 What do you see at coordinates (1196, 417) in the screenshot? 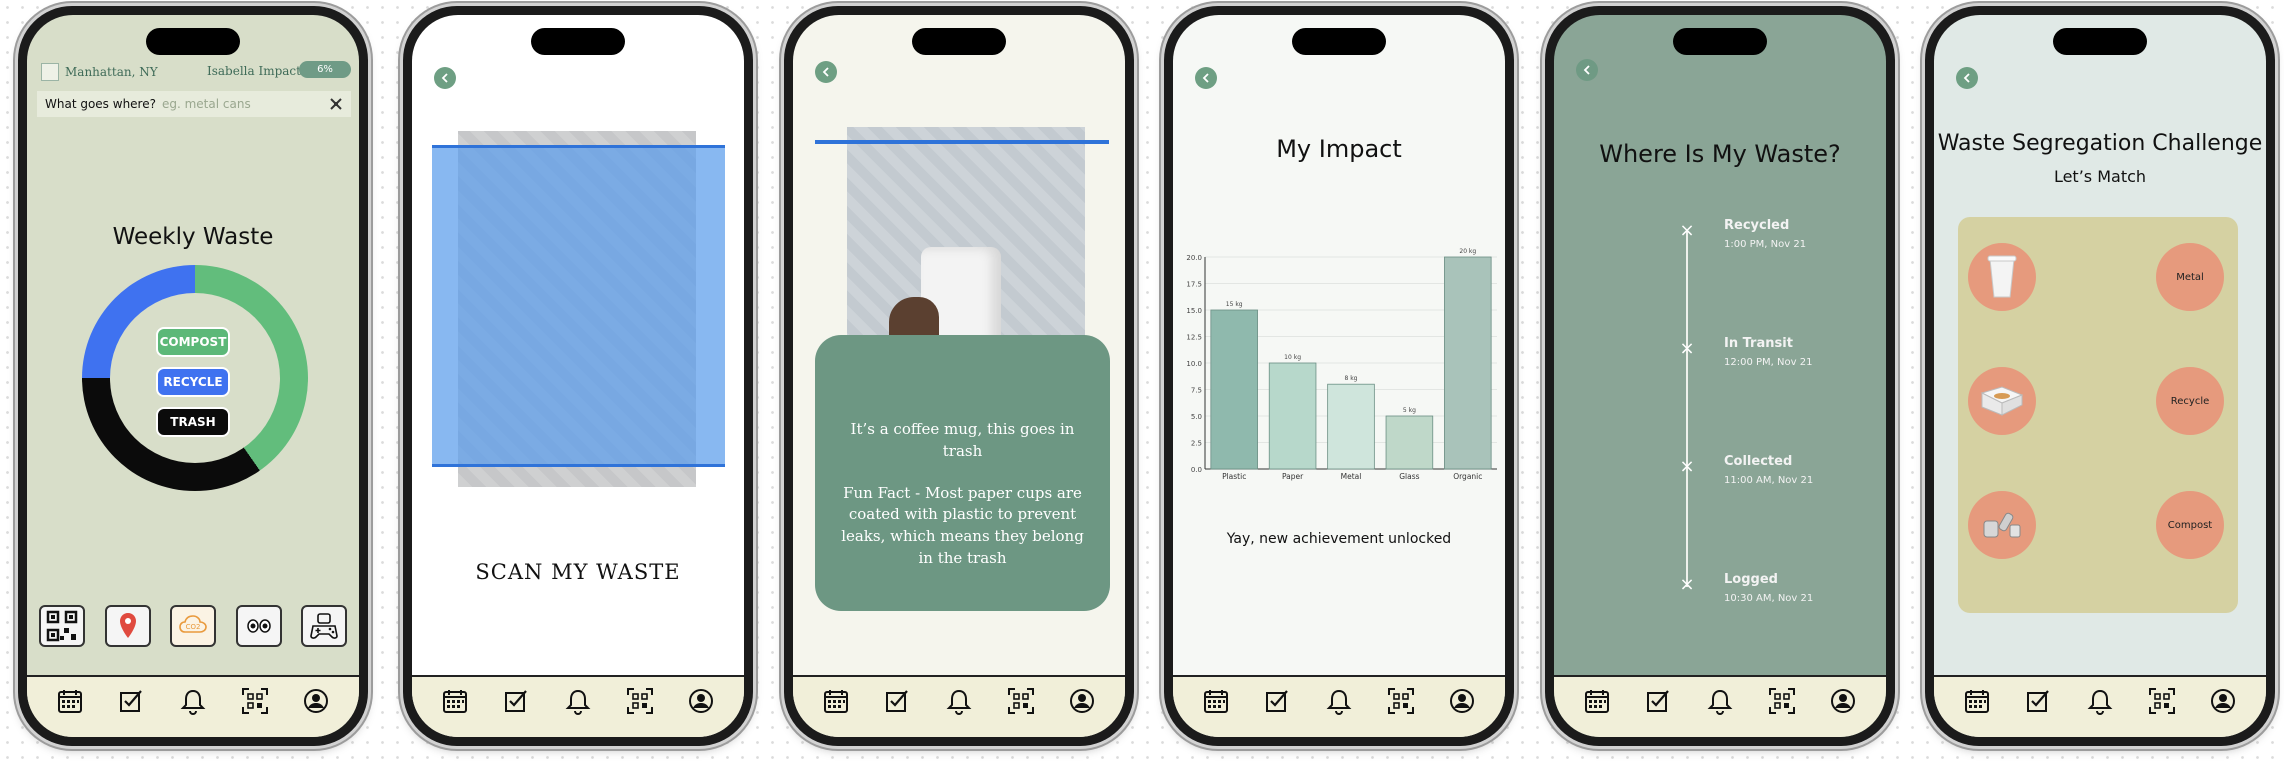
I see `y-tick-label: 5.0` at bounding box center [1196, 417].